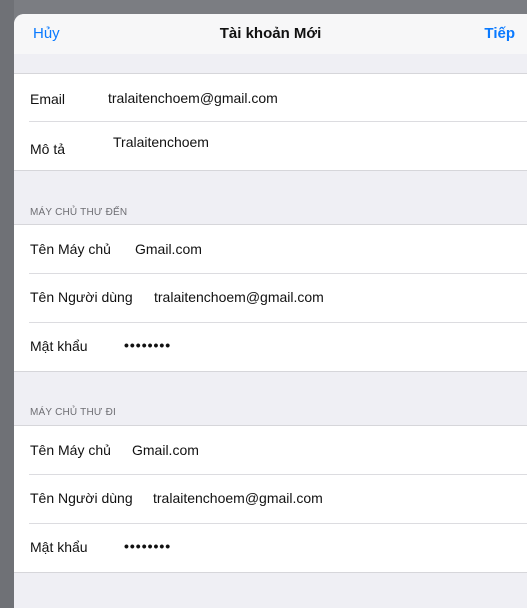  I want to click on incoming-username-row: Tên Người dùng tralaitenchoem@gmail.com, so click(270, 298).